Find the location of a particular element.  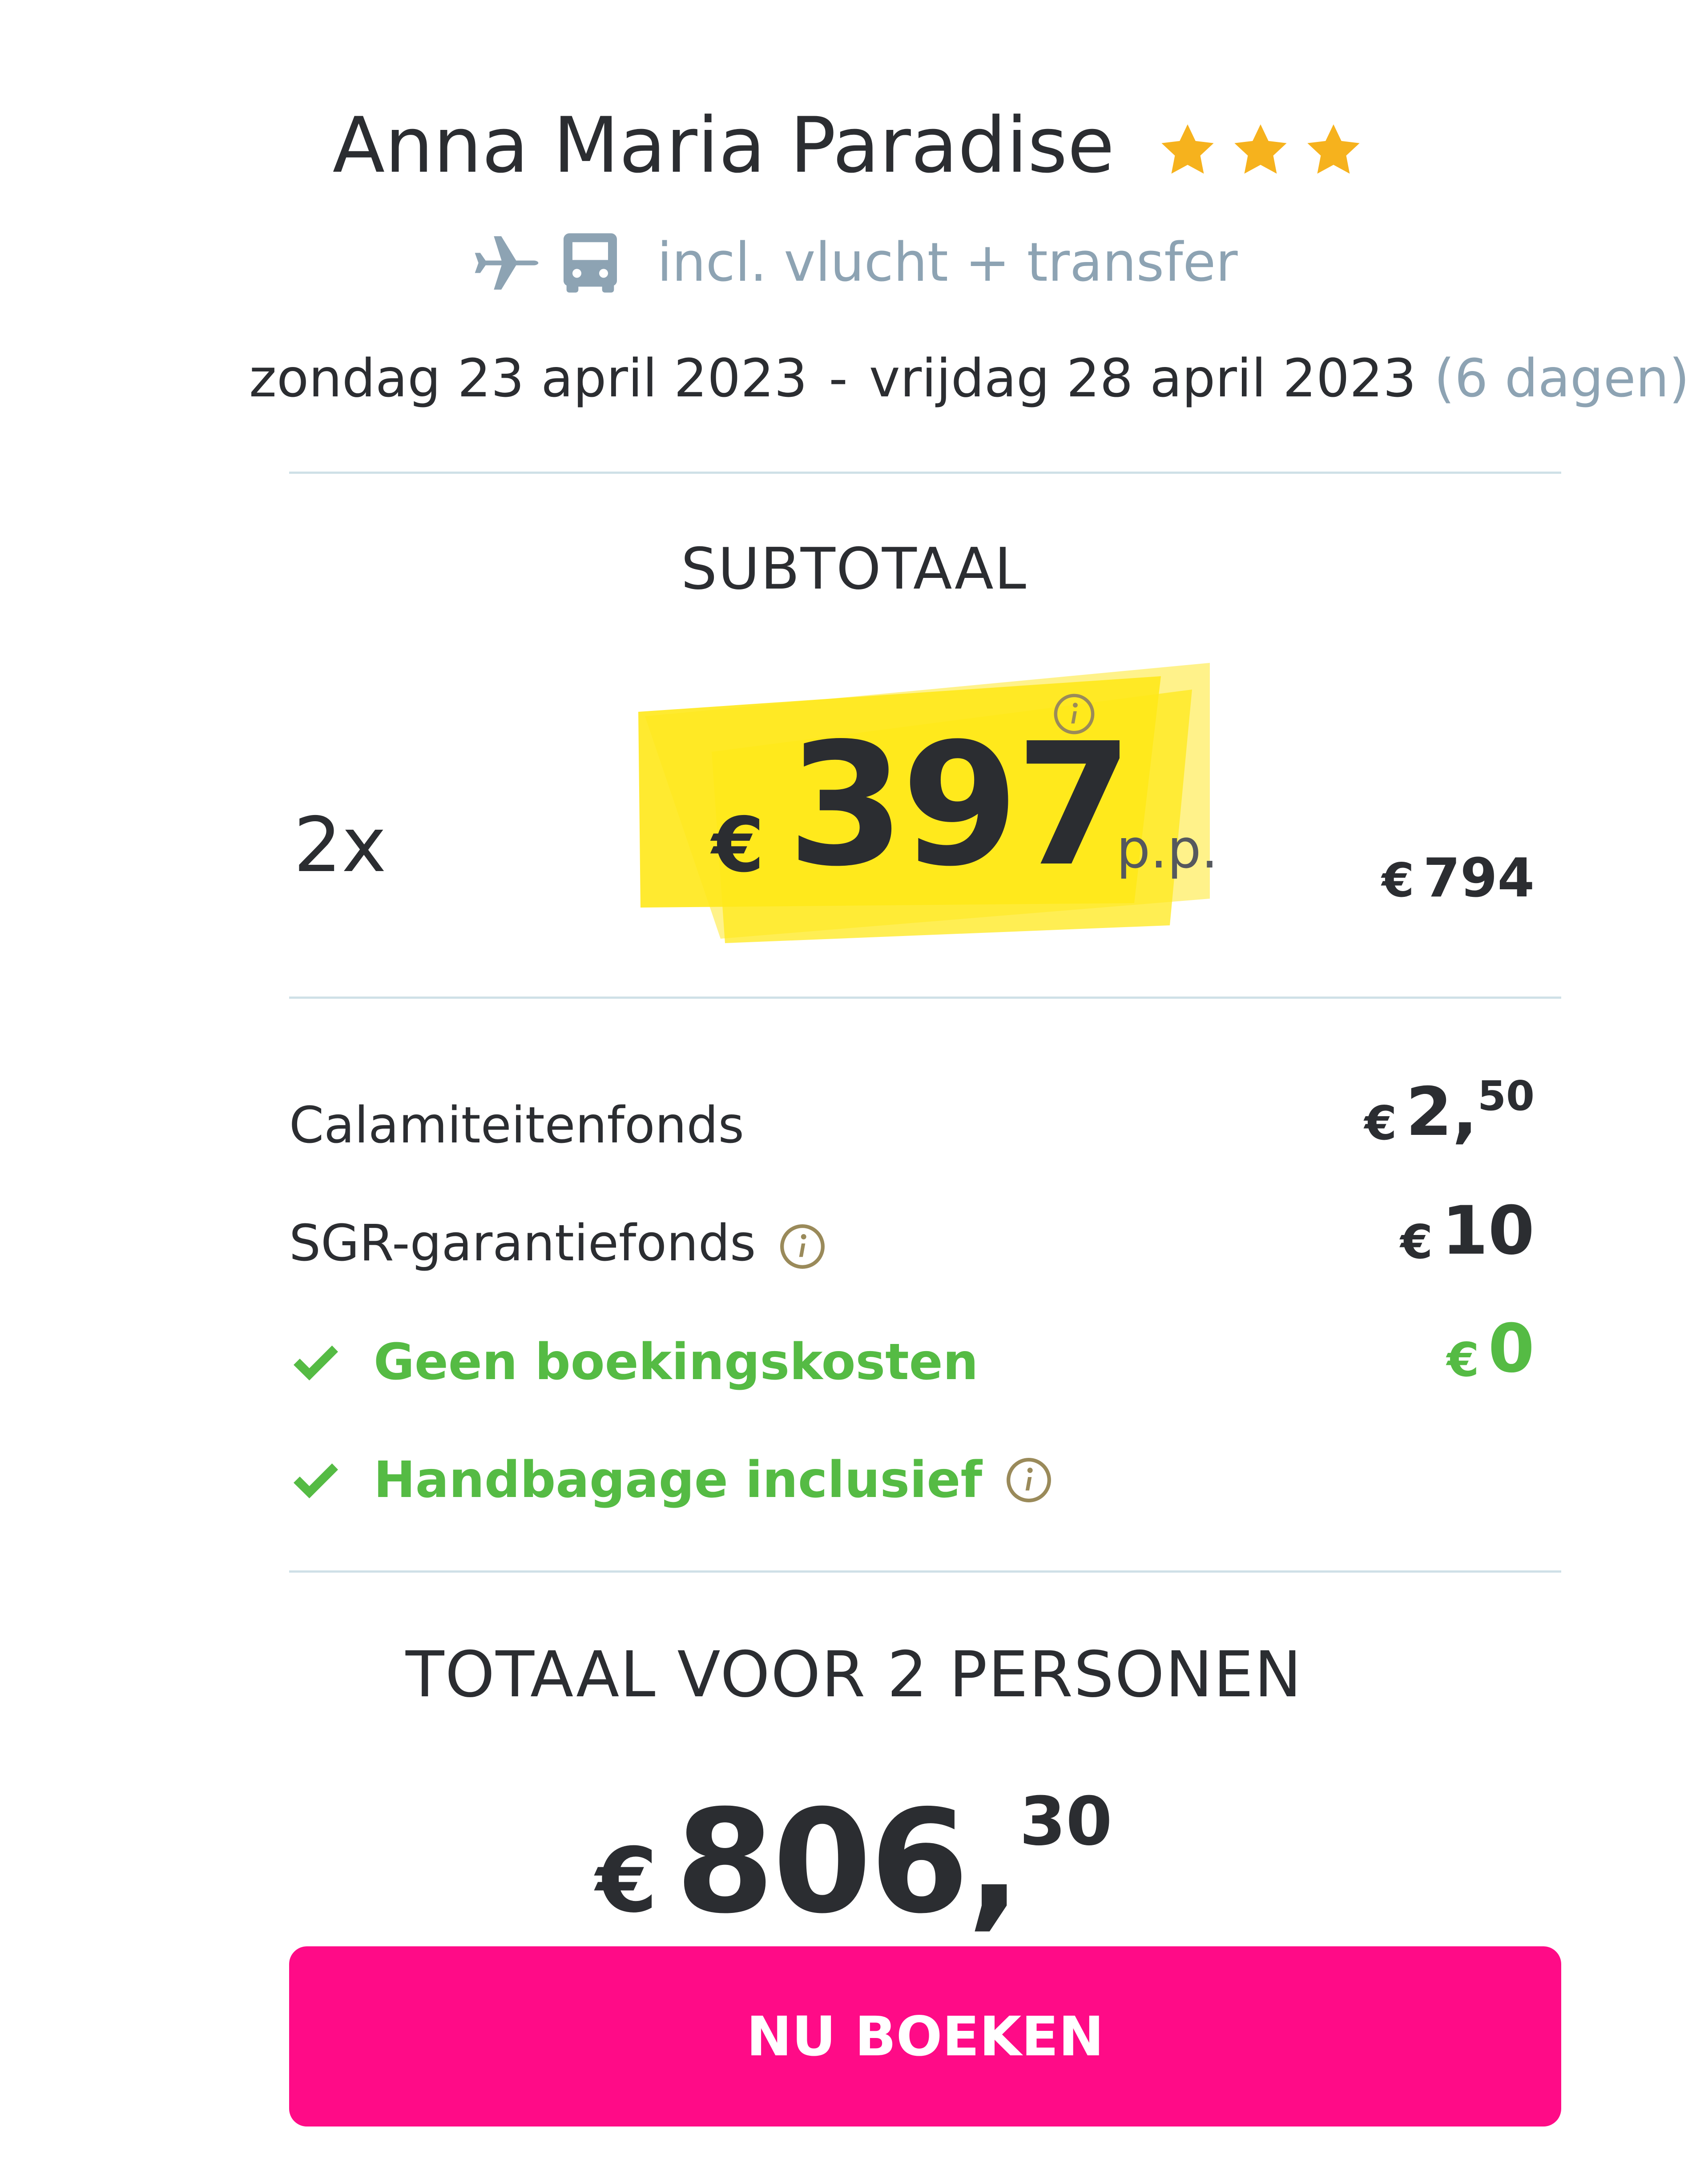

fee-calamiteitenfonds-label: Calamiteitenfonds is located at coordinates (516, 1125).